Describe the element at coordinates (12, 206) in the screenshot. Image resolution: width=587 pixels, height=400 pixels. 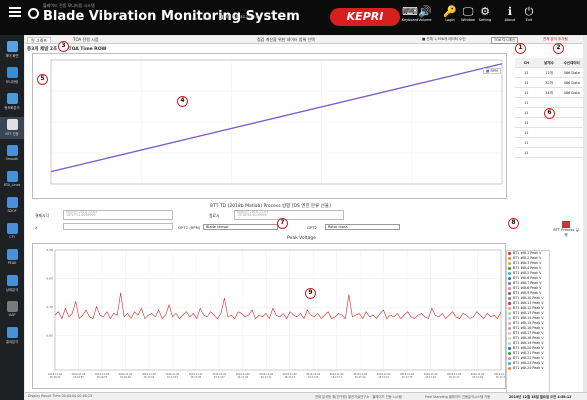
I see `sidebar-item-6: SDOF` at that location.